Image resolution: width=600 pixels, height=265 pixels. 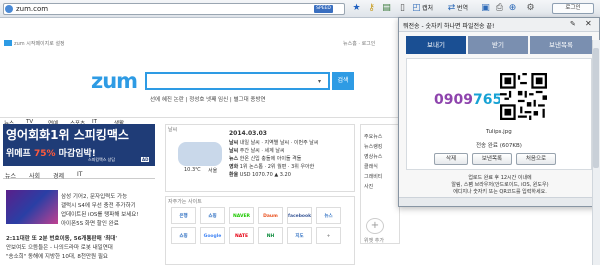 What do you see at coordinates (241, 215) in the screenshot?
I see `shortcut-item: NAVER` at bounding box center [241, 215].